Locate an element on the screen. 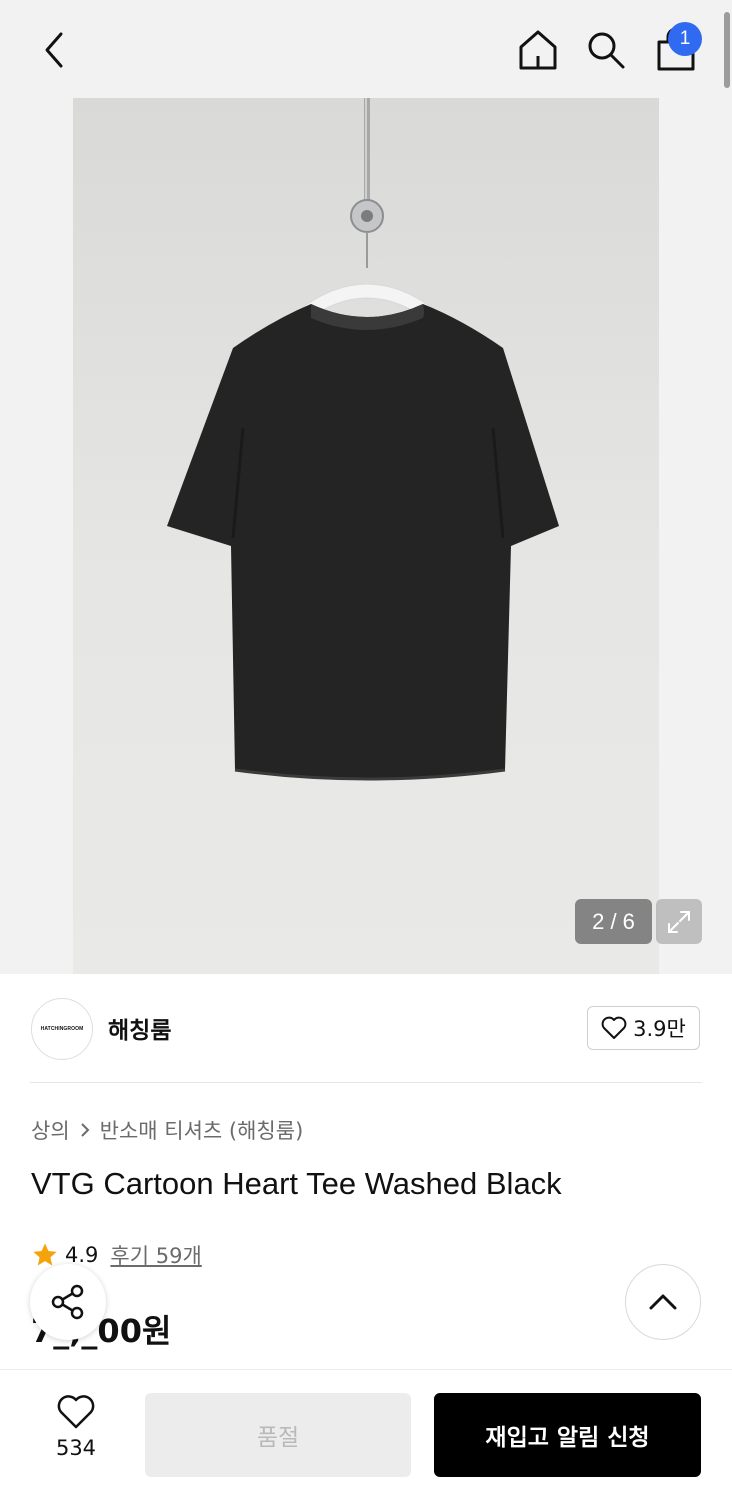  home-icon is located at coordinates (538, 50).